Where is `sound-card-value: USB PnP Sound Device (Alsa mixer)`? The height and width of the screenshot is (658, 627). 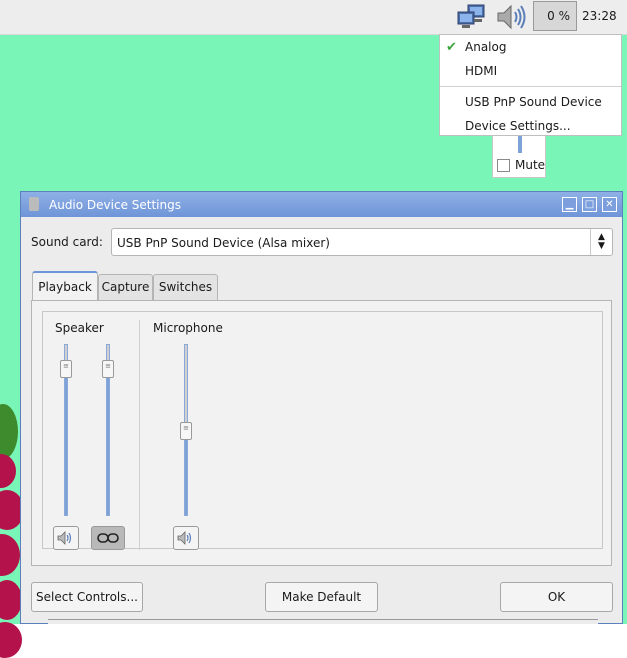
sound-card-value: USB PnP Sound Device (Alsa mixer) is located at coordinates (223, 243).